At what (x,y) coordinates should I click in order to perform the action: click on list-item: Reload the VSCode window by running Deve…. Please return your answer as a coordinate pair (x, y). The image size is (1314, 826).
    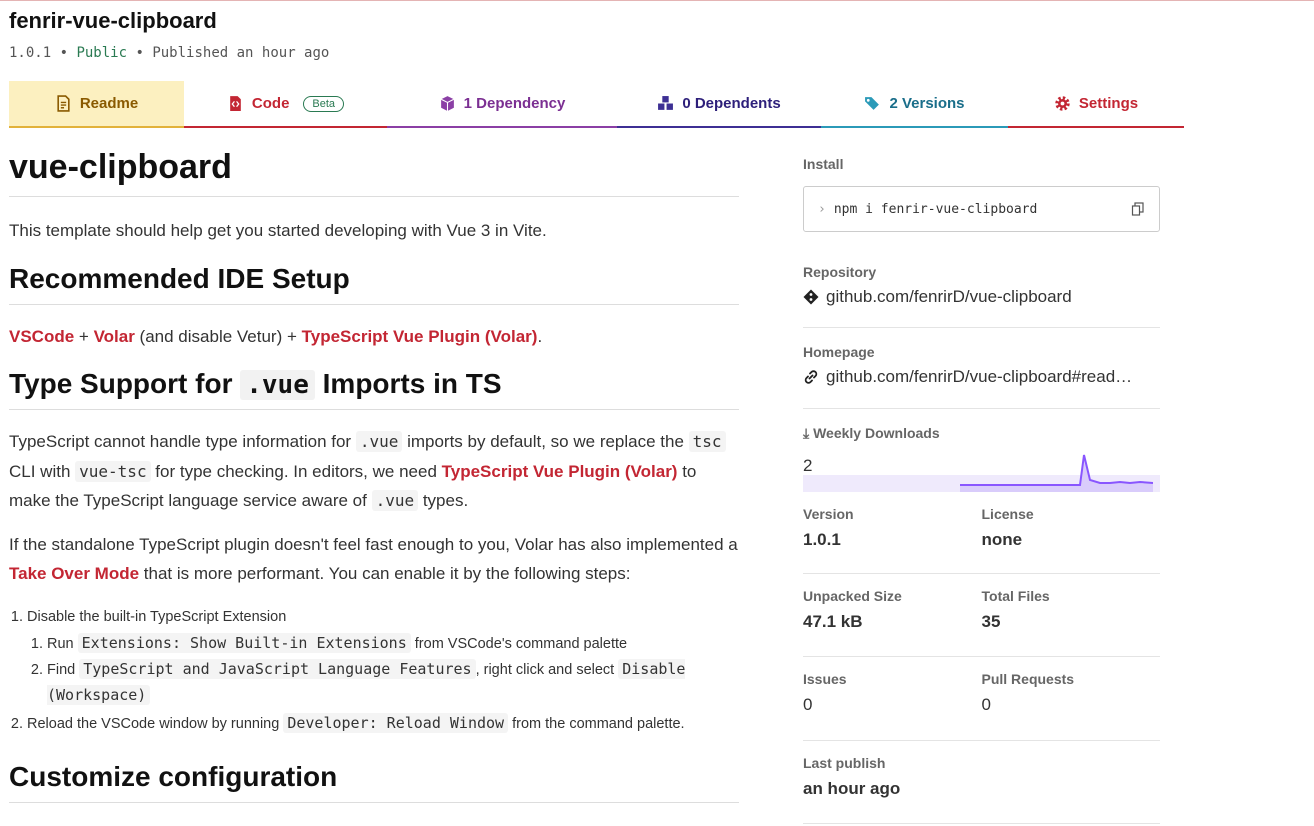
    Looking at the image, I should click on (383, 723).